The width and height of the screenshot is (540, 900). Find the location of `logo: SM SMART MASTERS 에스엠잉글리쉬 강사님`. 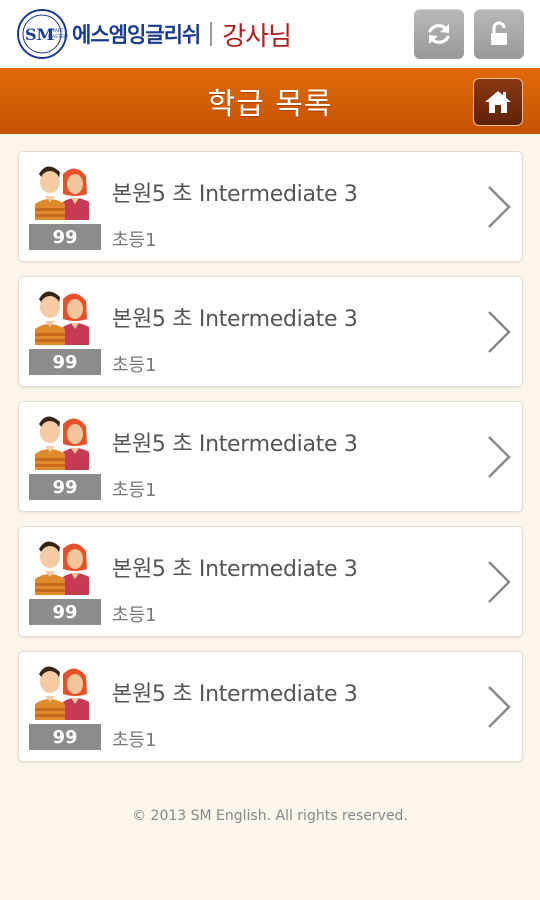

logo: SM SMART MASTERS 에스엠잉글리쉬 강사님 is located at coordinates (154, 34).